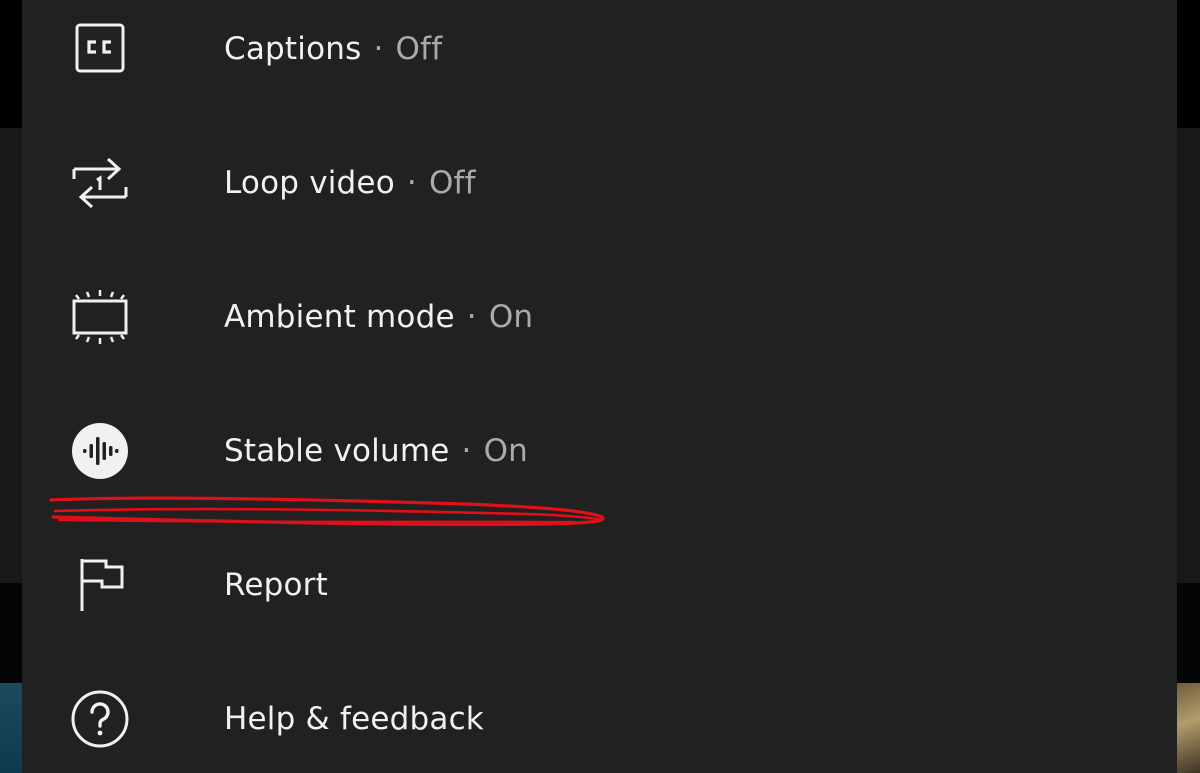 This screenshot has height=773, width=1200. What do you see at coordinates (100, 451) in the screenshot?
I see `stable-volume-icon` at bounding box center [100, 451].